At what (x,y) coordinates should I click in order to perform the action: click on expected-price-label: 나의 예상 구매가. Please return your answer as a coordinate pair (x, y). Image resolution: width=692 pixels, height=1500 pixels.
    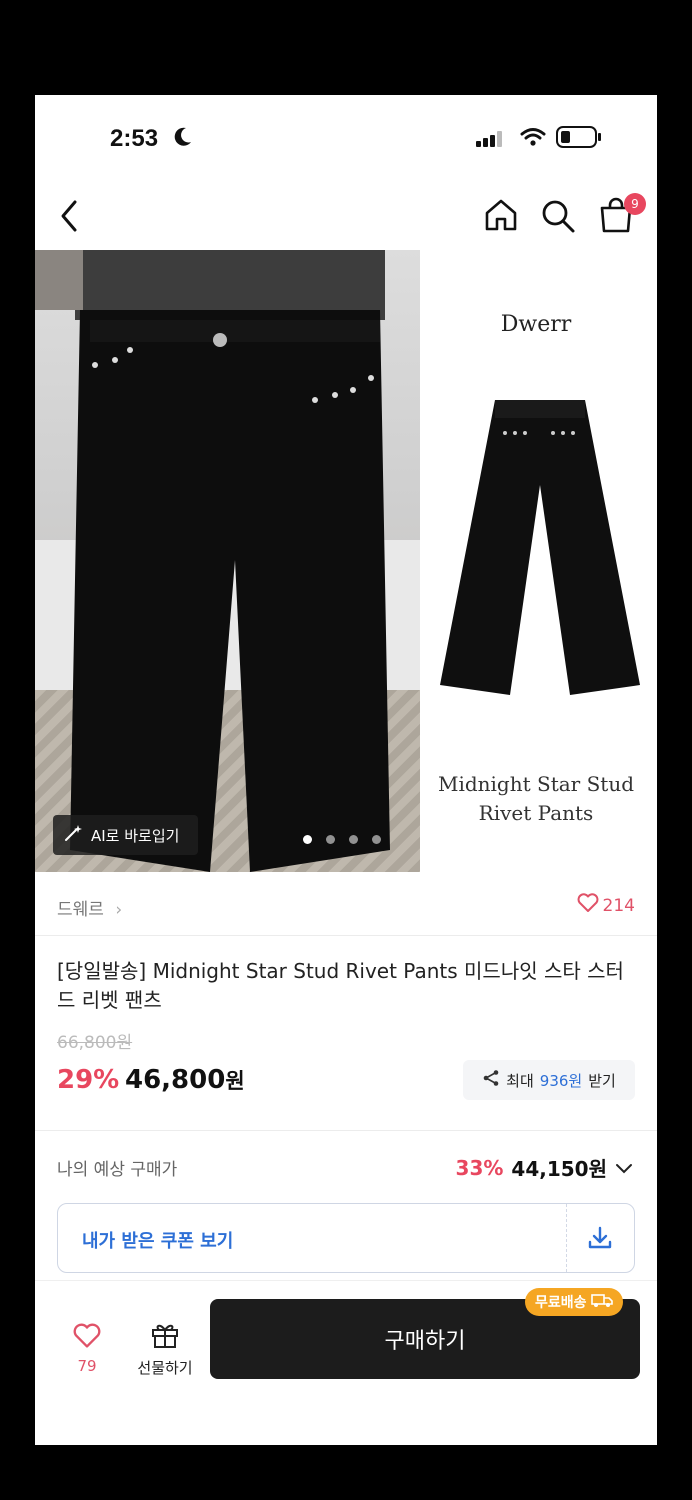
    Looking at the image, I should click on (117, 1170).